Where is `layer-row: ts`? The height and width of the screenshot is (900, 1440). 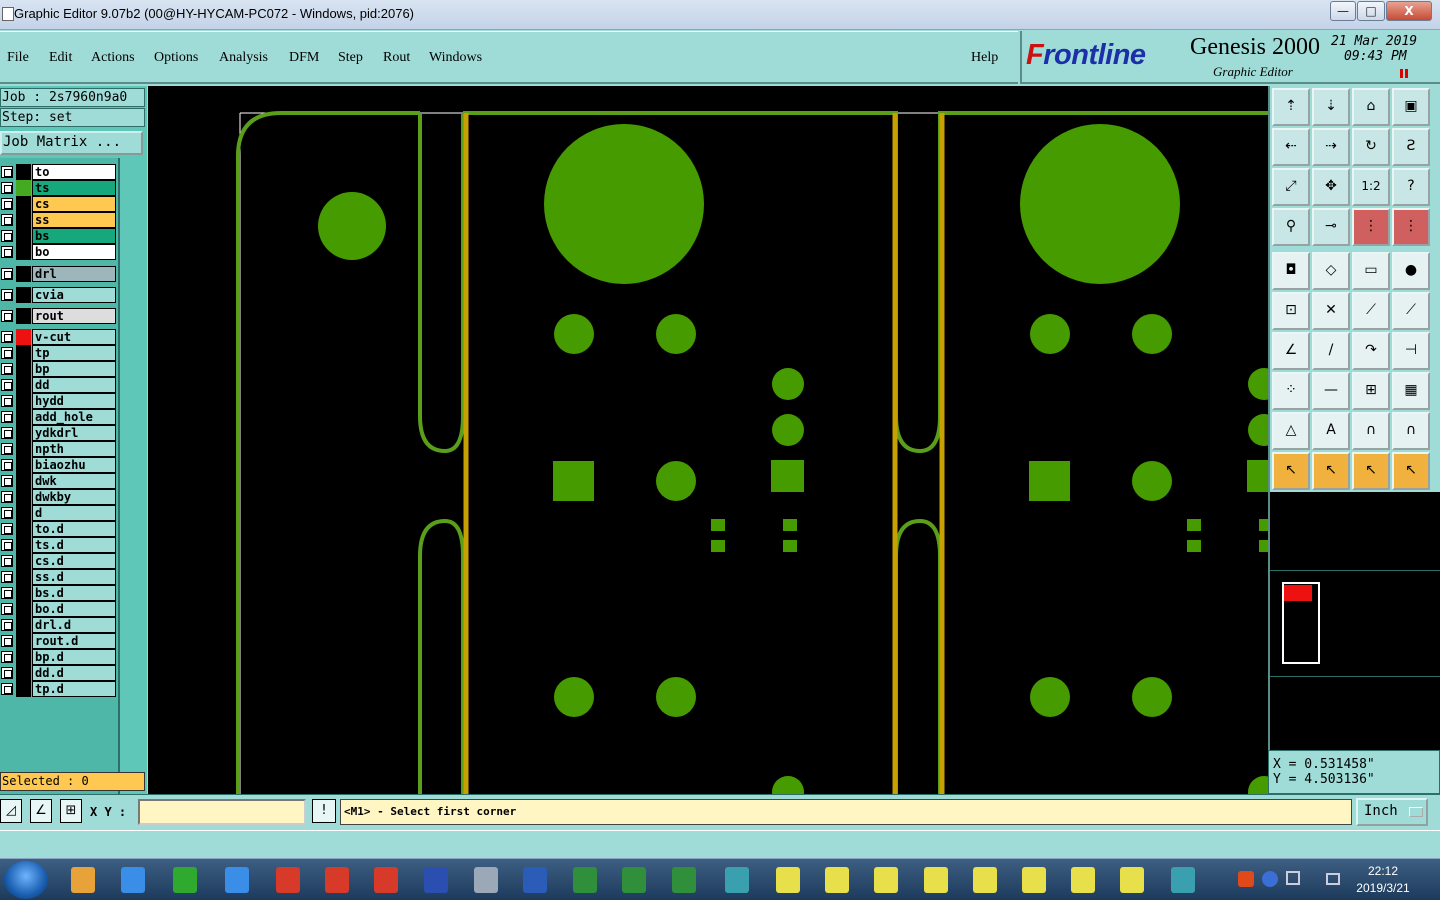
layer-row: ts is located at coordinates (58, 188).